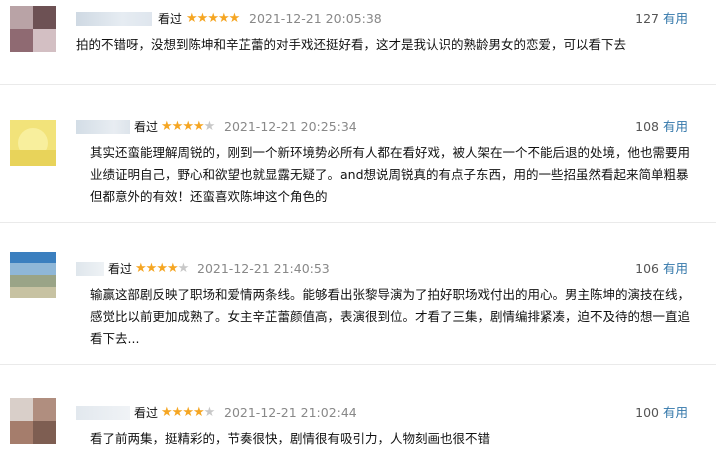  Describe the element at coordinates (290, 412) in the screenshot. I see `review-time: 2021-12-21 21:02:44` at that location.